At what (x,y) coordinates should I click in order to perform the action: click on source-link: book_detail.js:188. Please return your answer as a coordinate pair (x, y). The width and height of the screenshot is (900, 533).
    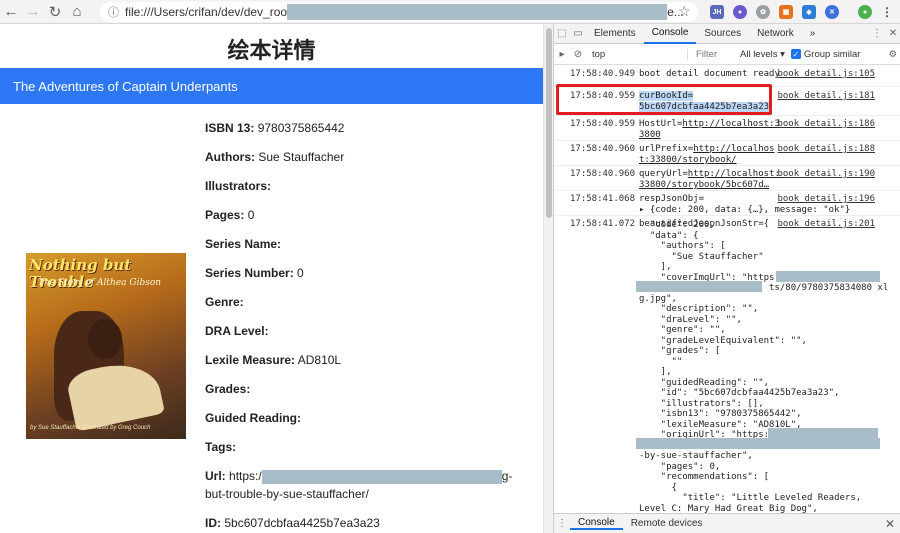
    Looking at the image, I should click on (826, 149).